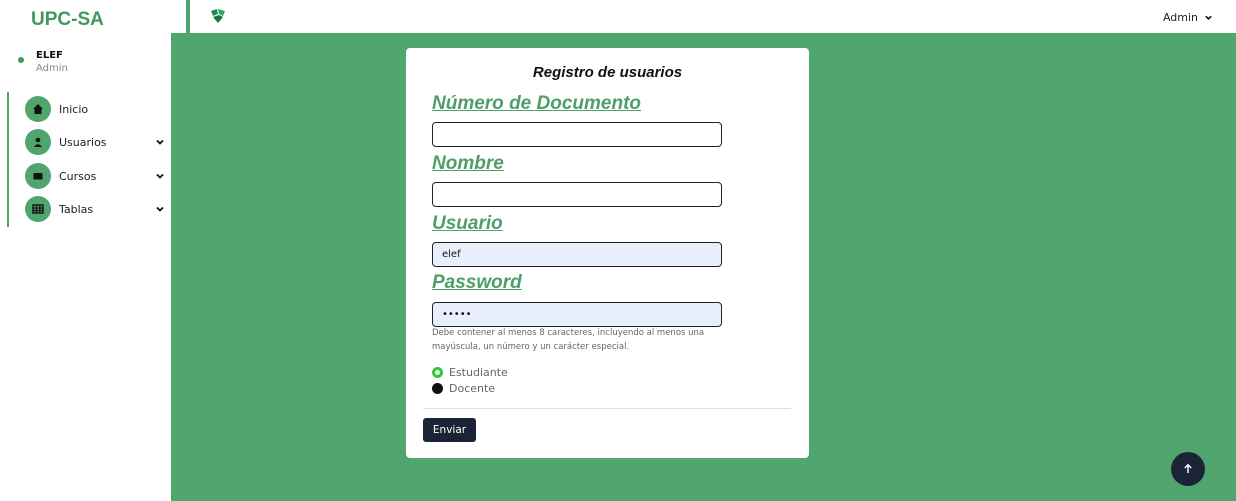 Image resolution: width=1236 pixels, height=501 pixels. What do you see at coordinates (577, 134) in the screenshot?
I see `documento-input` at bounding box center [577, 134].